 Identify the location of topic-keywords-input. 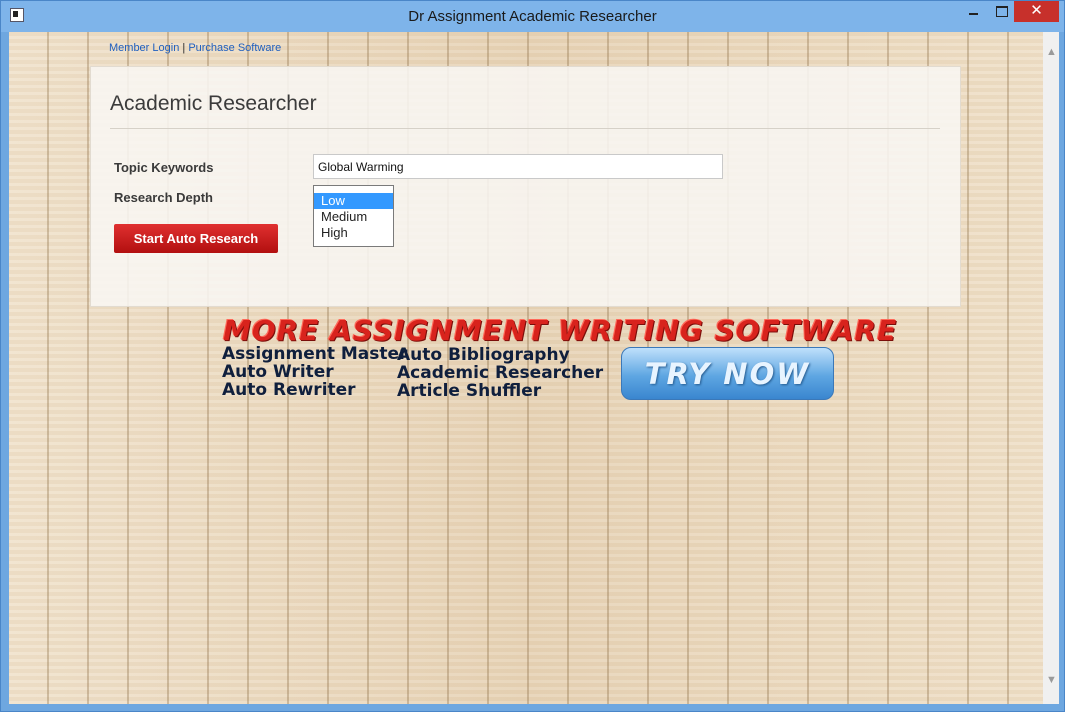
(518, 166).